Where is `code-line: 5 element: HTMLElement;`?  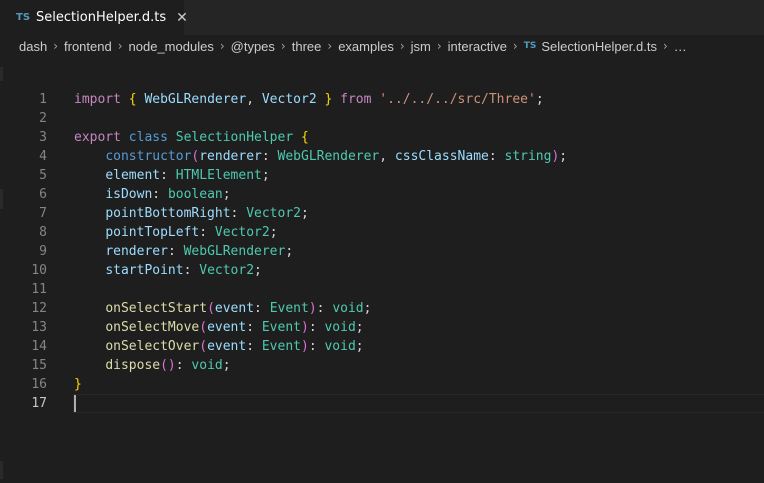 code-line: 5 element: HTMLElement; is located at coordinates (382, 175).